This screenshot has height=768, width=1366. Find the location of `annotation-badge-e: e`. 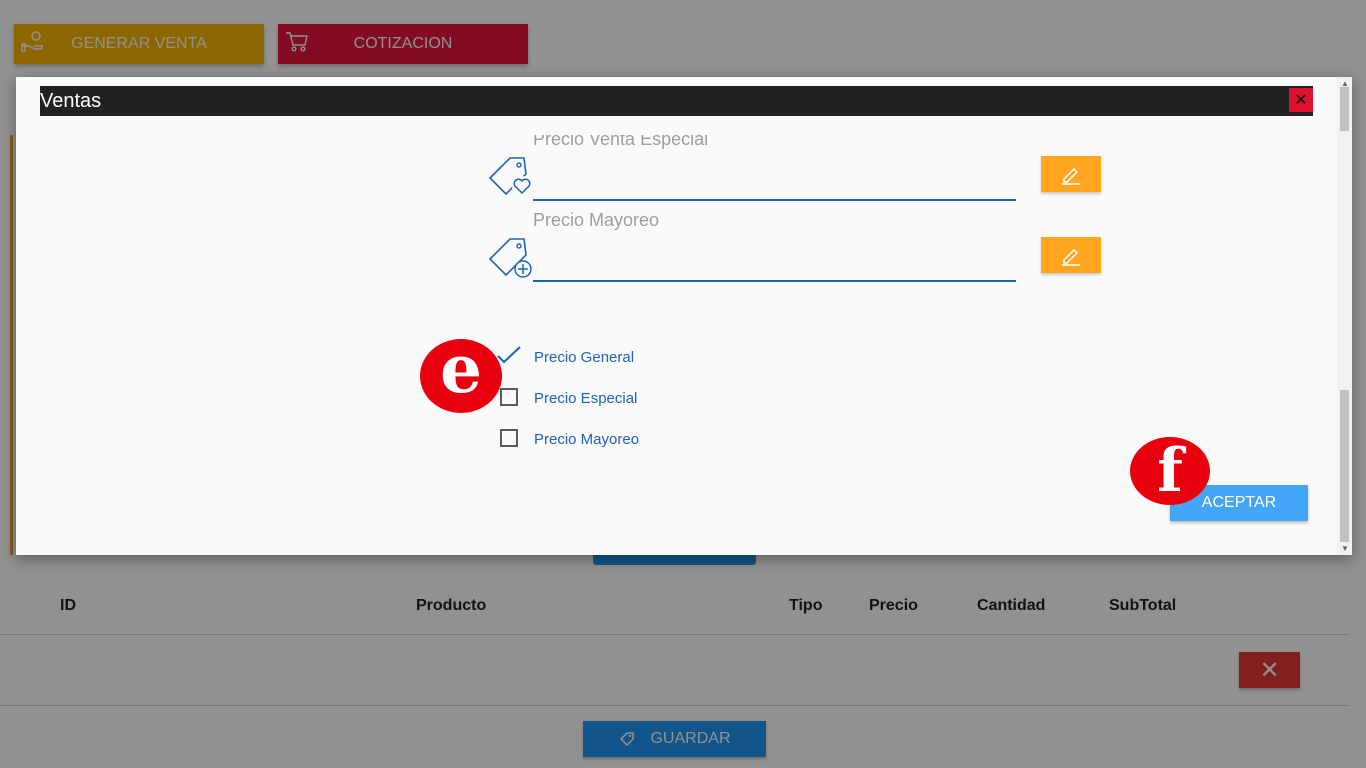

annotation-badge-e: e is located at coordinates (461, 371).